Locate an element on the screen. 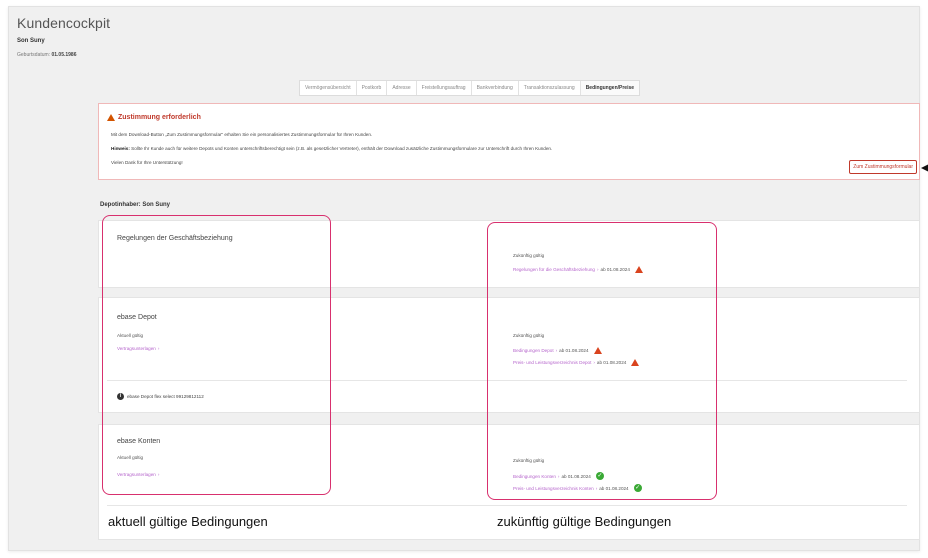 The height and width of the screenshot is (558, 928). tab-vermoegensuebersicht: Vermögensübersicht is located at coordinates (328, 88).